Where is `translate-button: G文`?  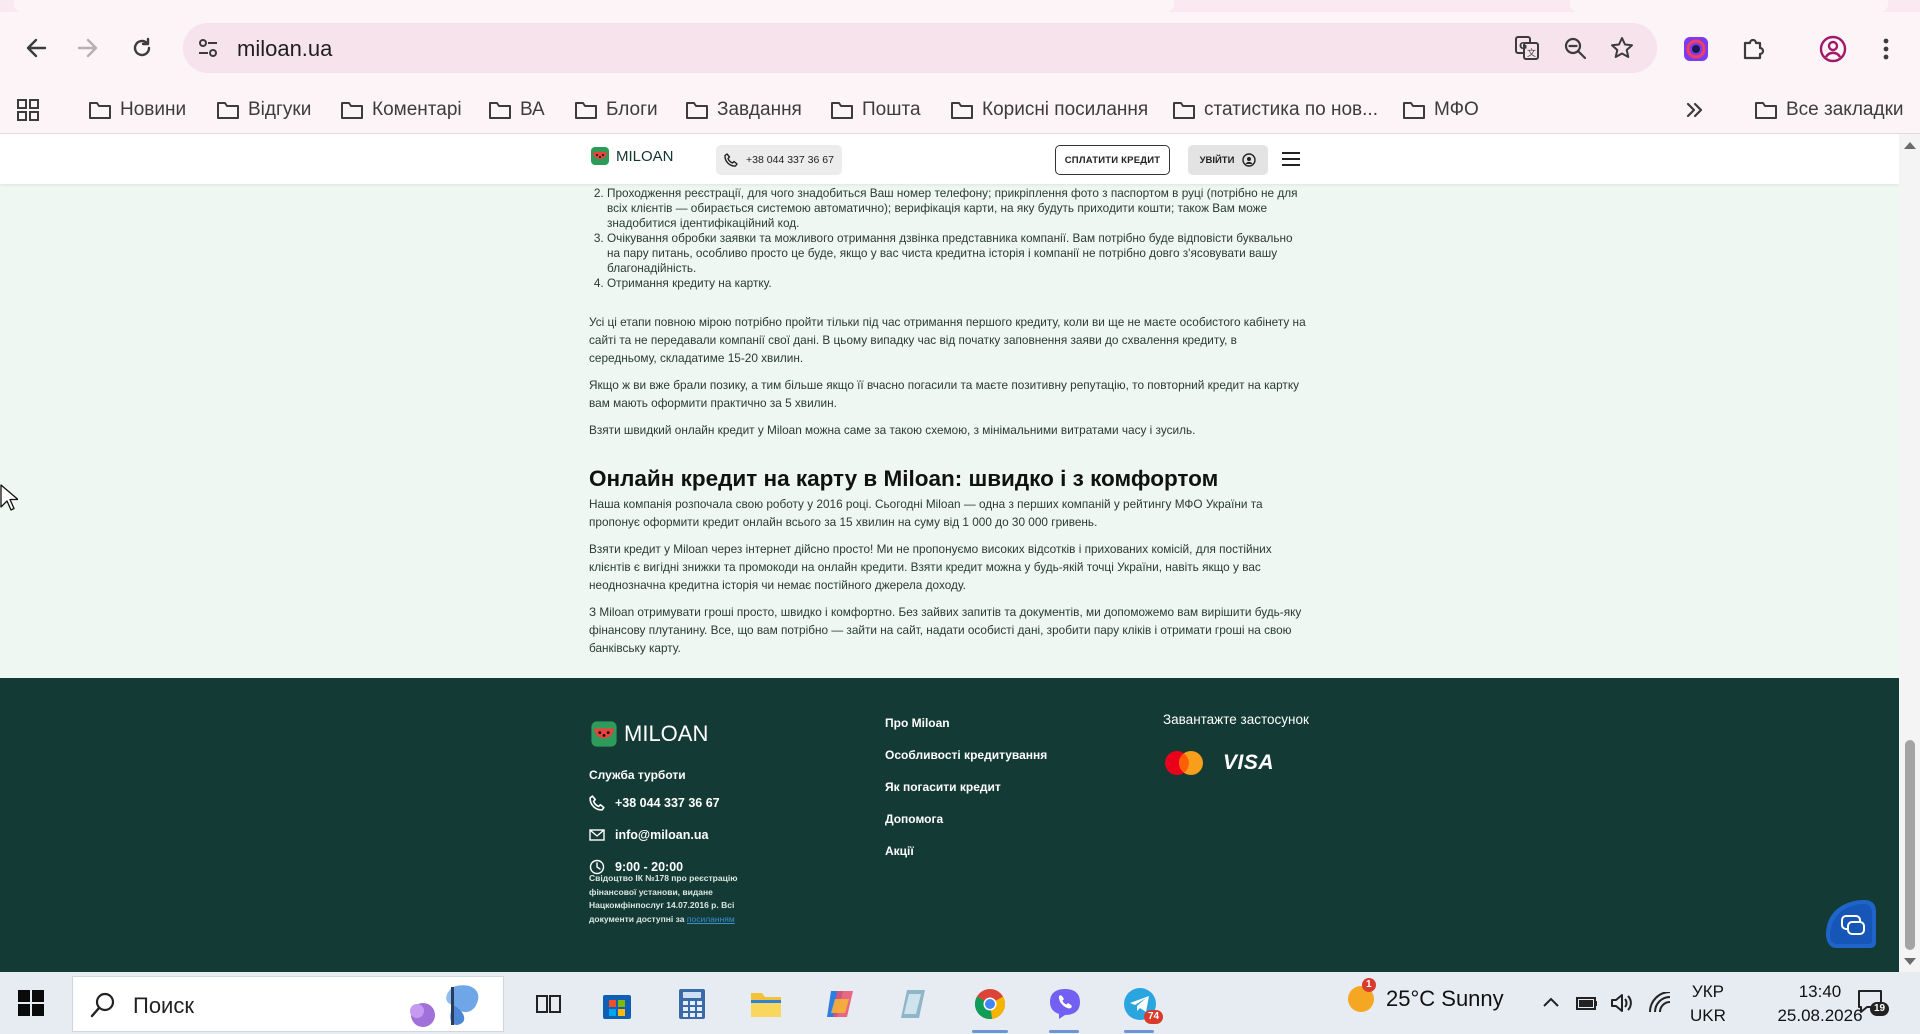 translate-button: G文 is located at coordinates (1527, 48).